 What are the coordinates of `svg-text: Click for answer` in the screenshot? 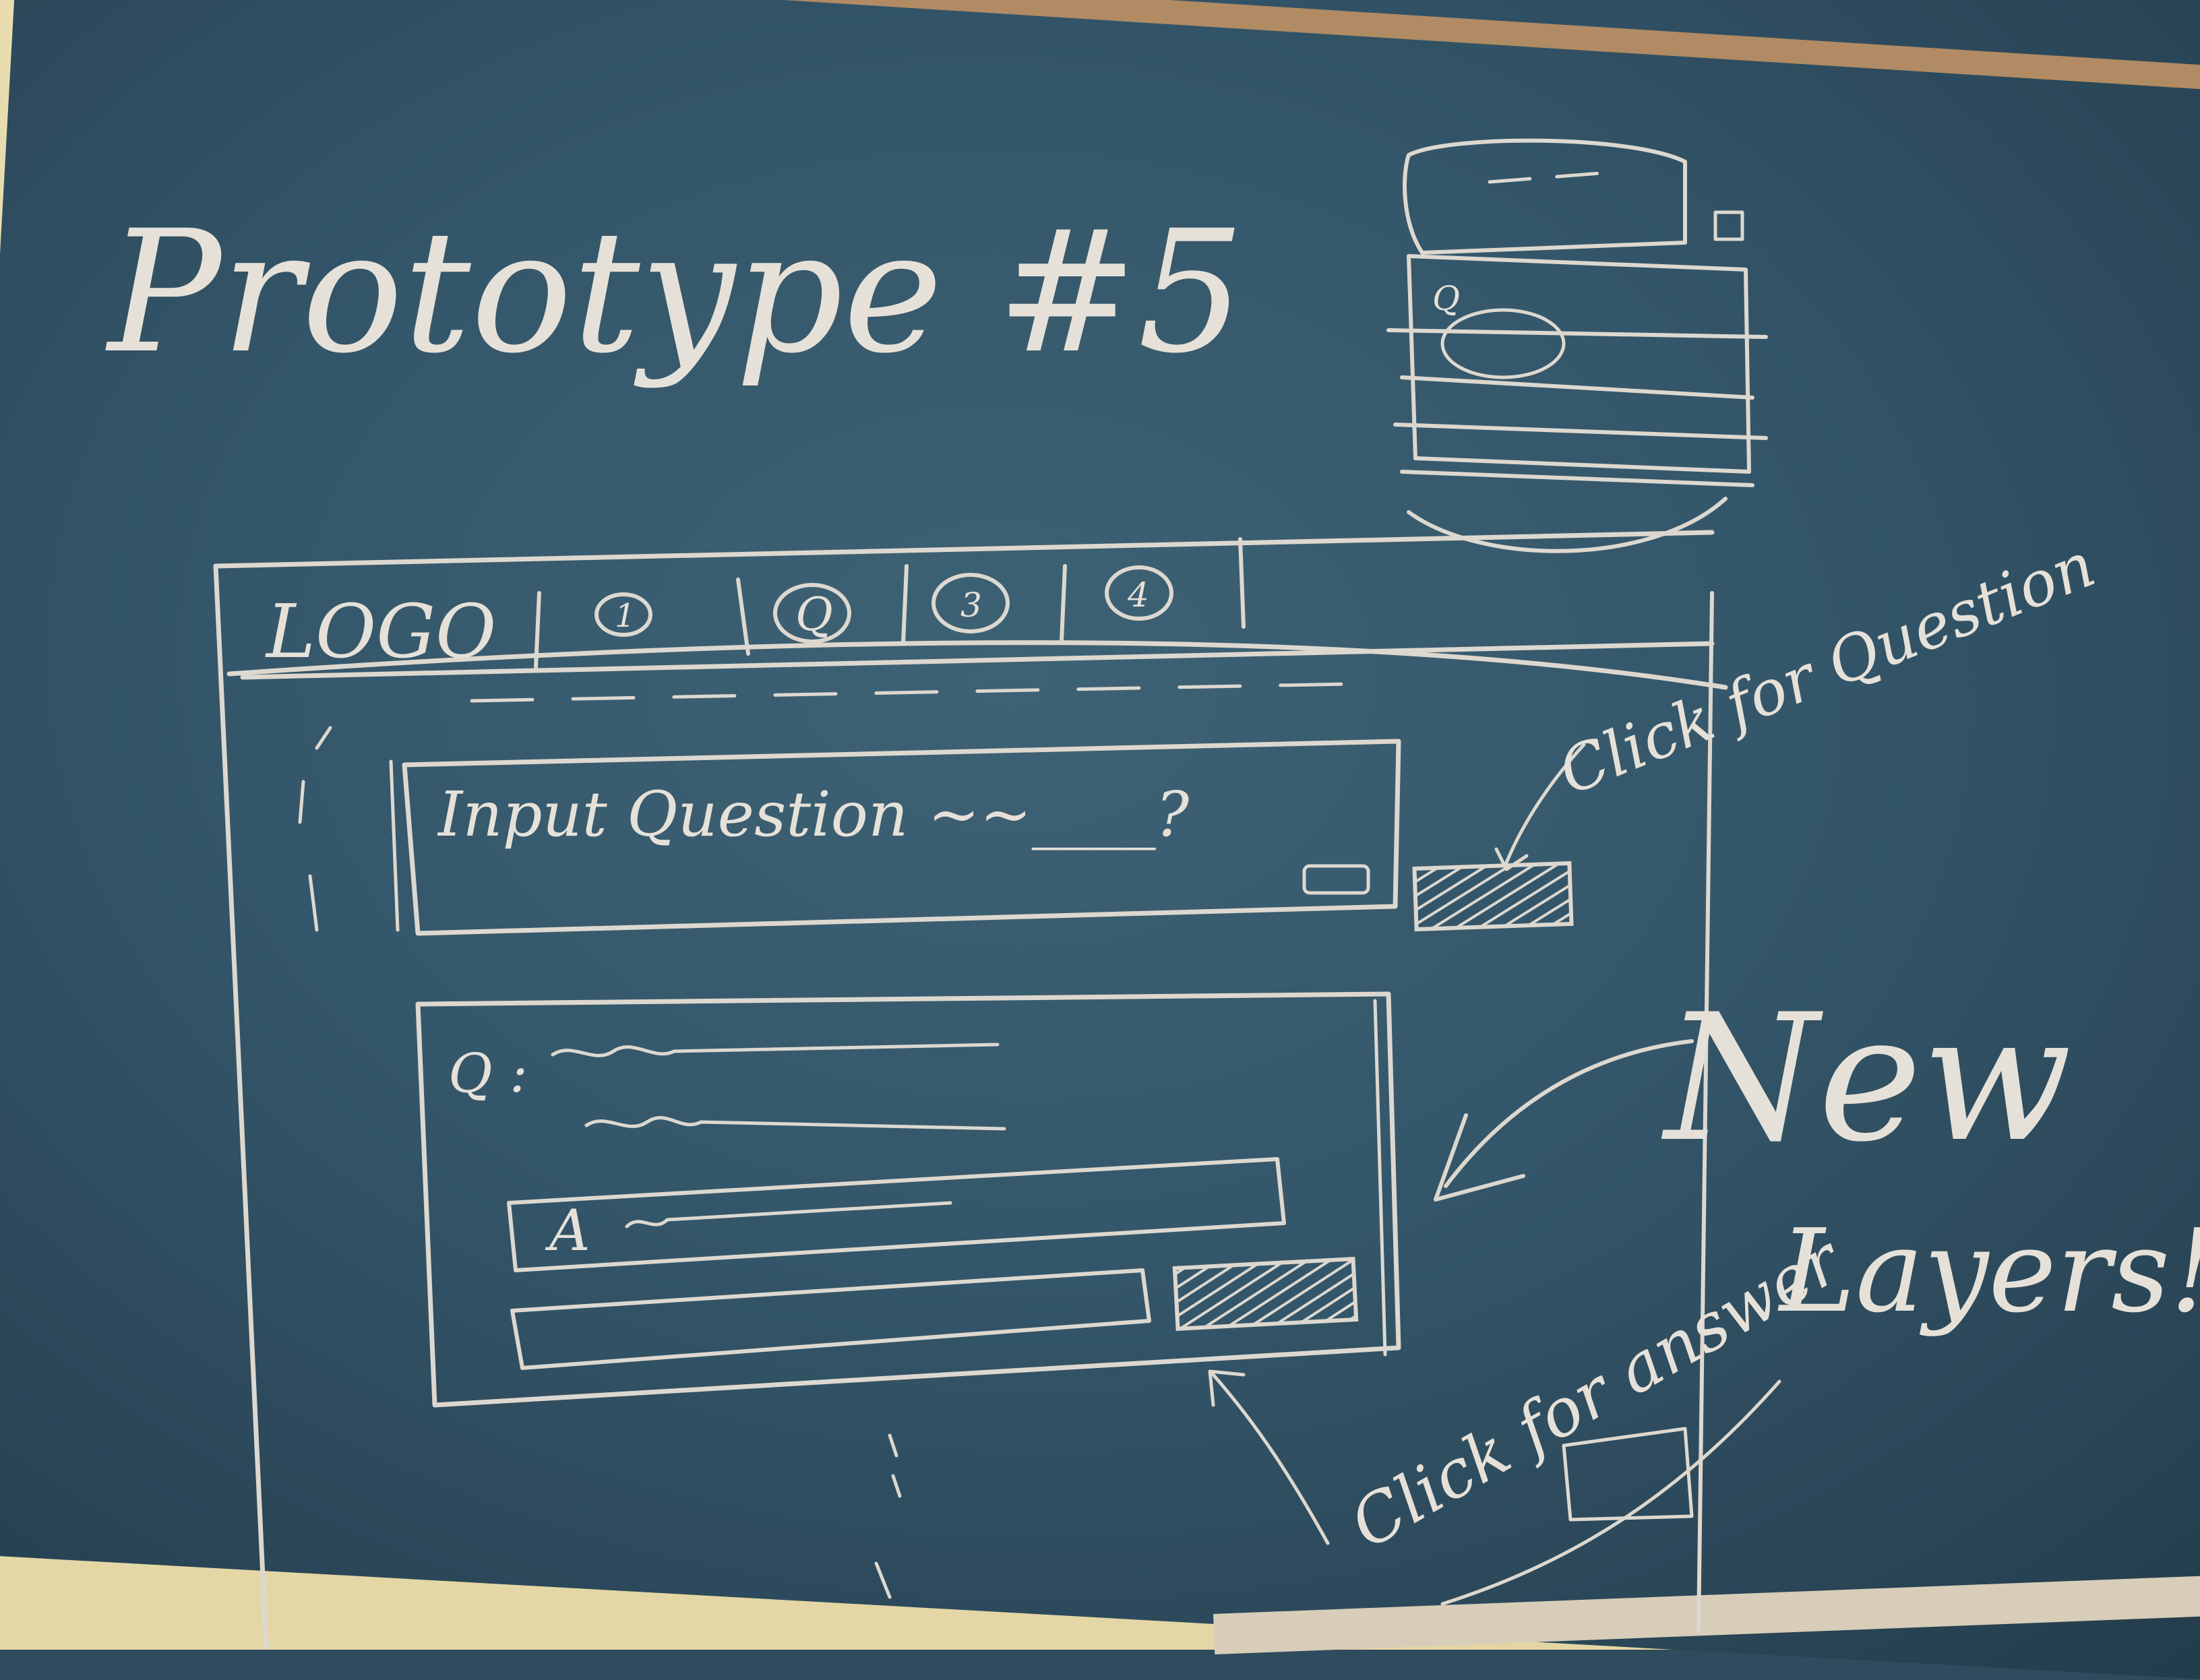 It's located at (1597, 1392).